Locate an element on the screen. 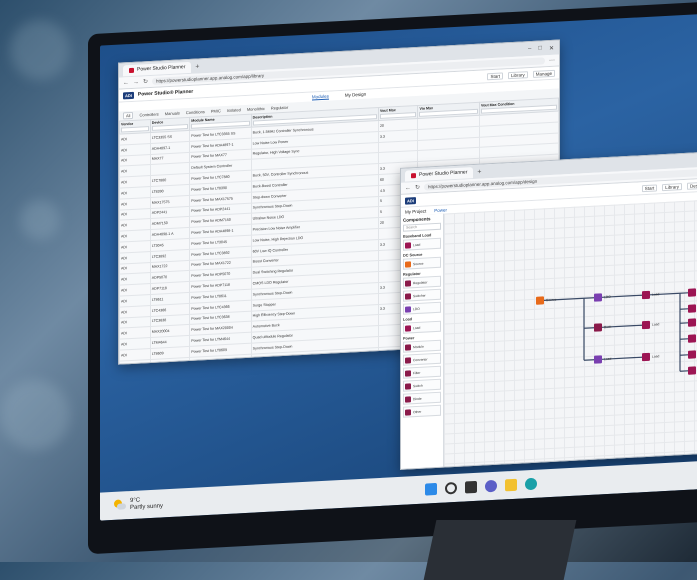 This screenshot has width=697, height=580. close-icon: ✕ is located at coordinates (551, 47).